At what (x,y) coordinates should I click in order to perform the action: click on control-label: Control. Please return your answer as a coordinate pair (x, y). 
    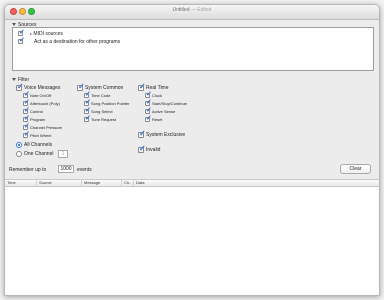
    Looking at the image, I should click on (36, 111).